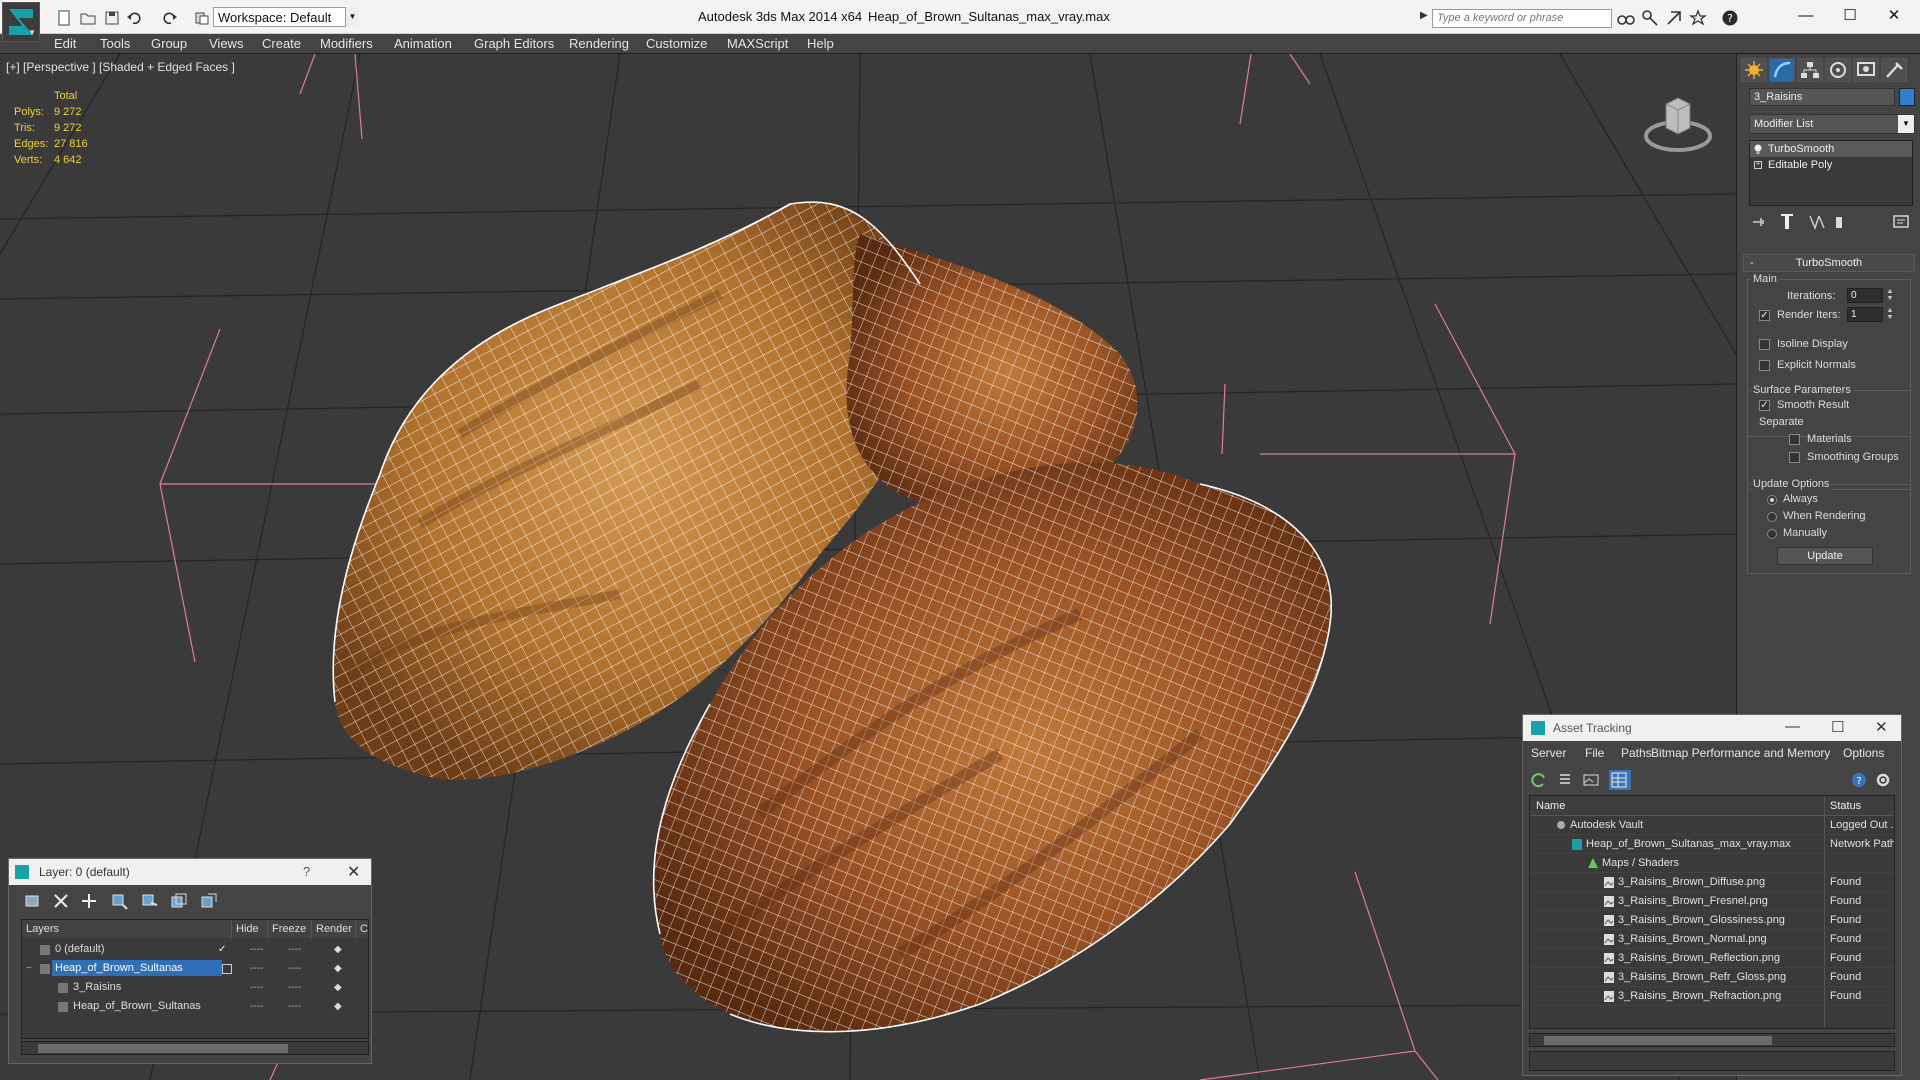 The height and width of the screenshot is (1080, 1920). What do you see at coordinates (1840, 222) in the screenshot?
I see `remove-modifier-icon` at bounding box center [1840, 222].